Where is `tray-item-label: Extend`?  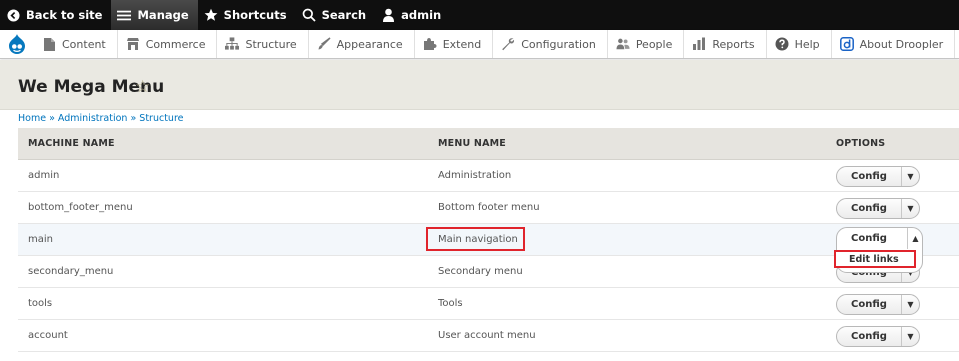
tray-item-label: Extend is located at coordinates (462, 44).